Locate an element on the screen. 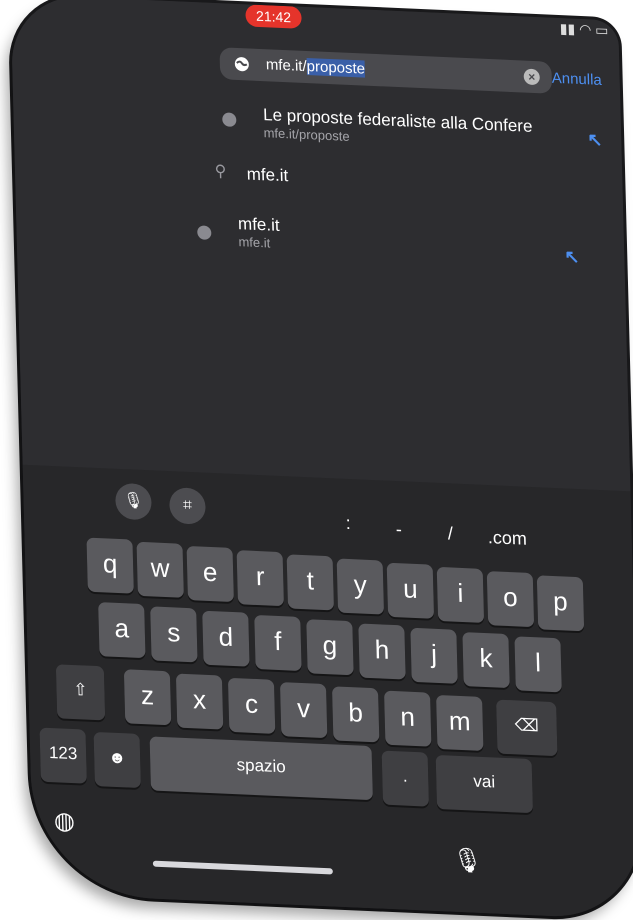 The width and height of the screenshot is (633, 920). key-y: y is located at coordinates (360, 586).